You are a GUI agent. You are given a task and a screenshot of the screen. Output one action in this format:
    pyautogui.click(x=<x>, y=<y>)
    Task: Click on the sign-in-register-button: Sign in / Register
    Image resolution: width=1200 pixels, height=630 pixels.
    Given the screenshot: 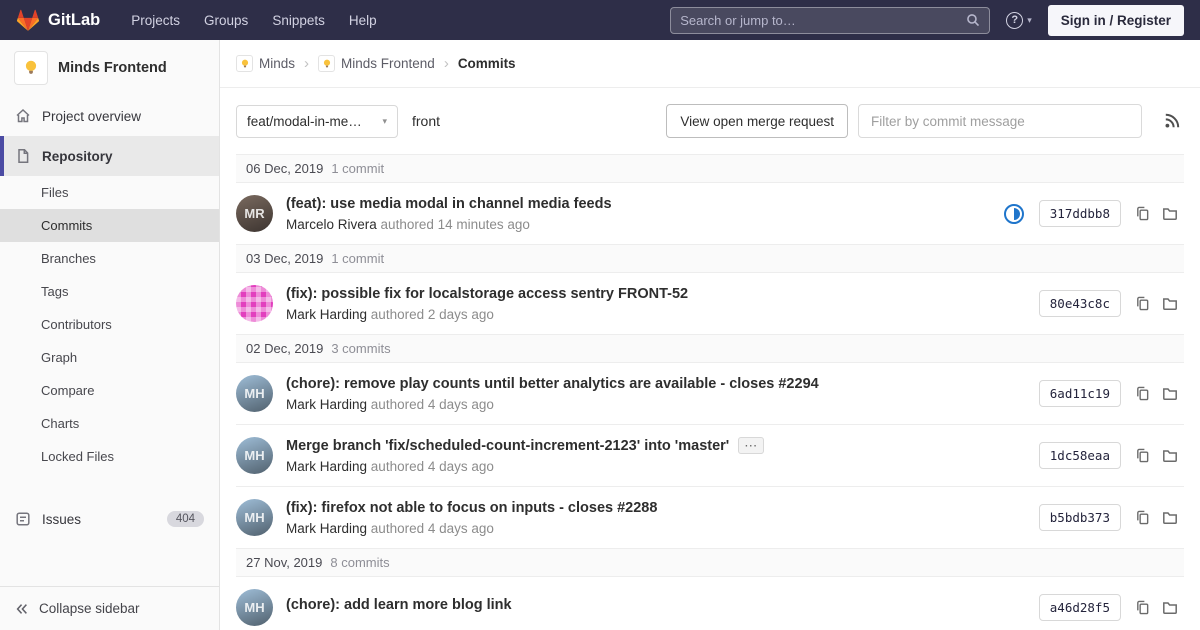 What is the action you would take?
    pyautogui.click(x=1115, y=20)
    